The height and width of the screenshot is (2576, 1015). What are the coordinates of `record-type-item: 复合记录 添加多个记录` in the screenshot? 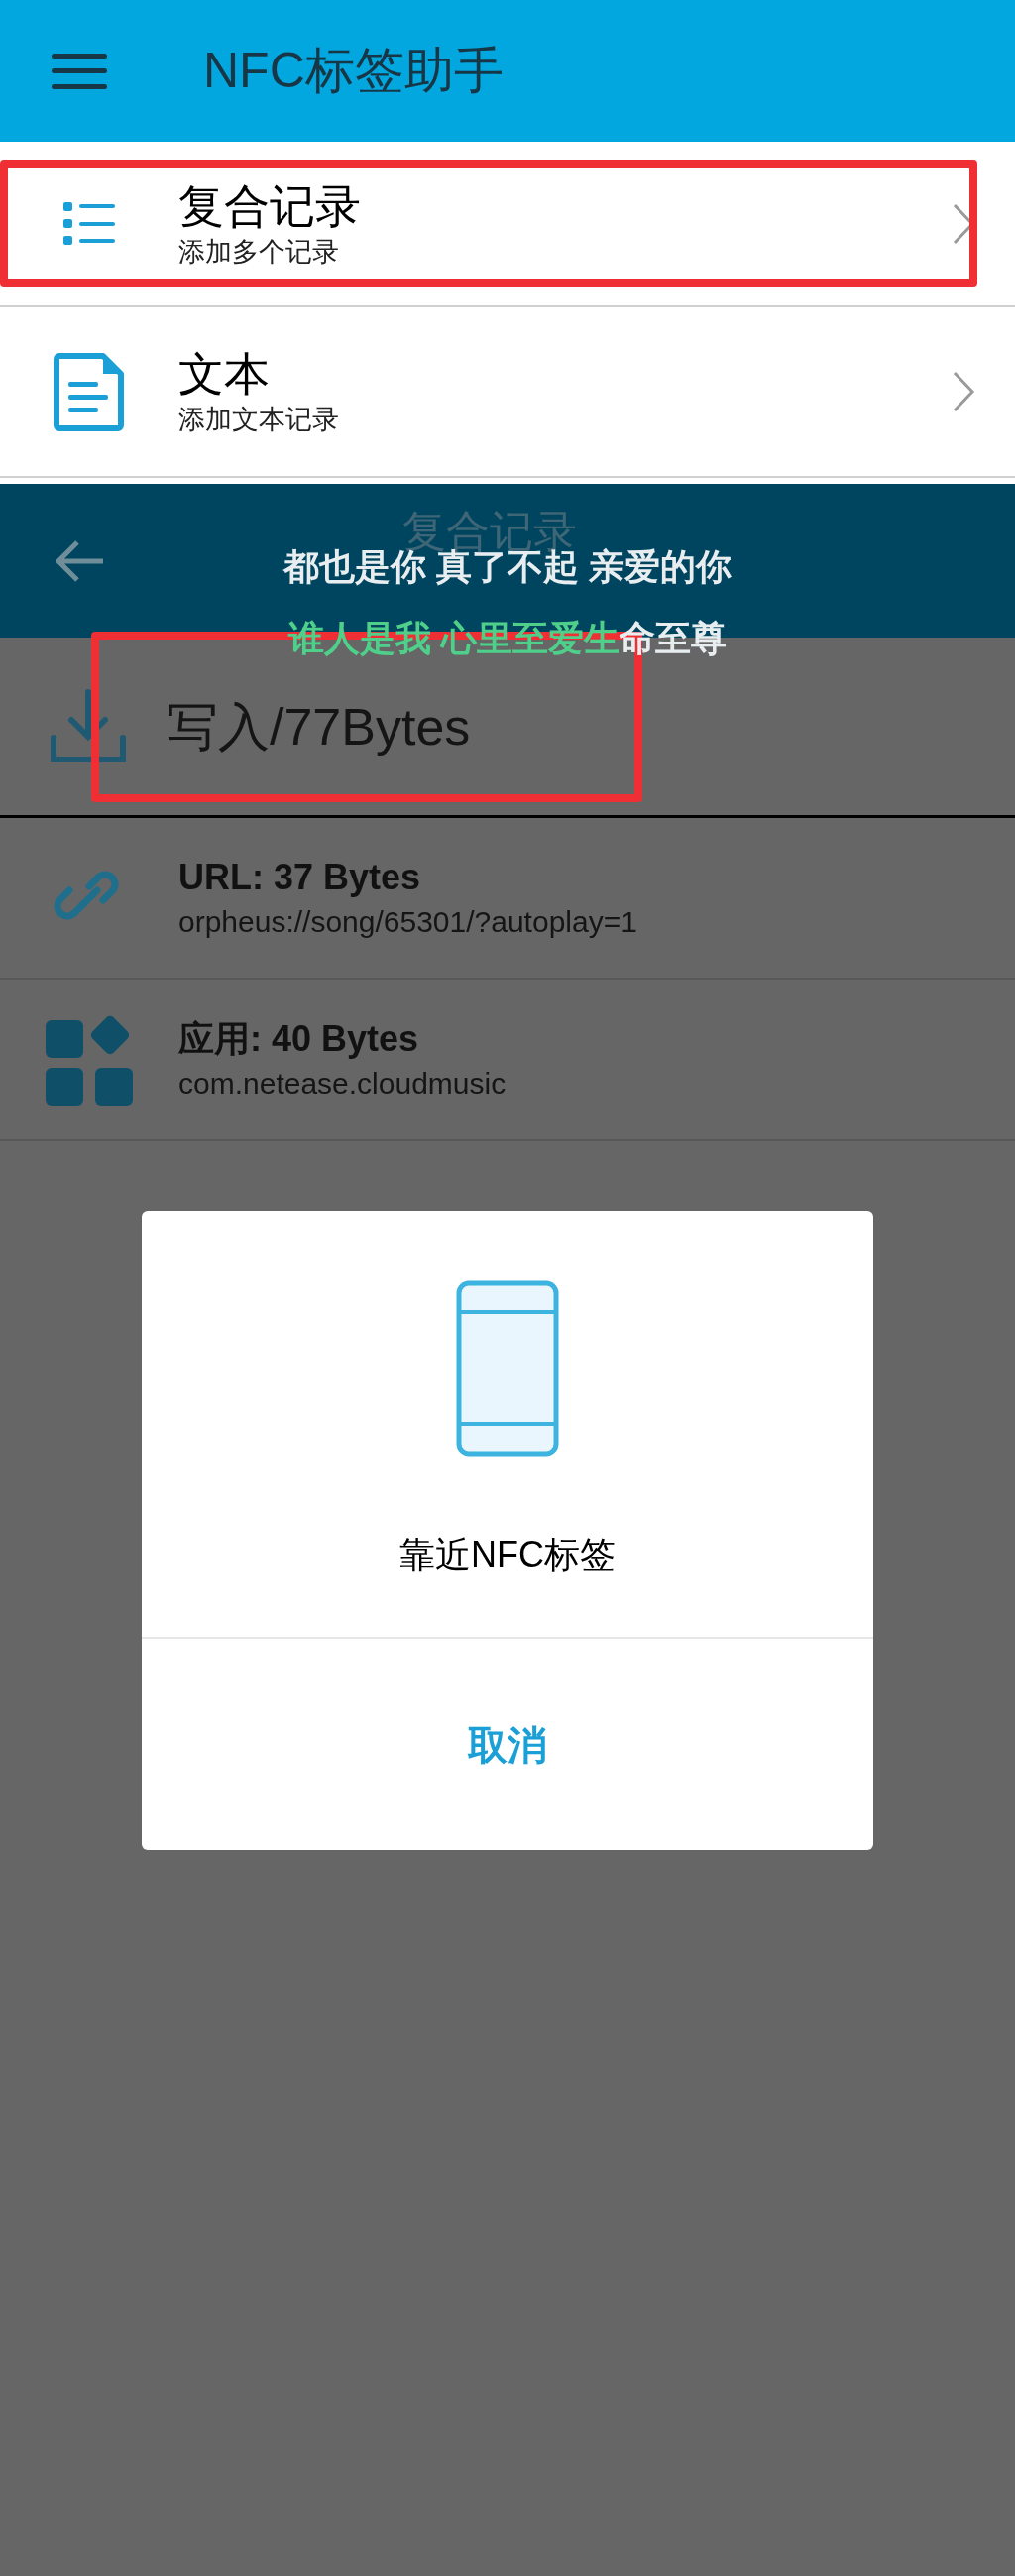 It's located at (507, 224).